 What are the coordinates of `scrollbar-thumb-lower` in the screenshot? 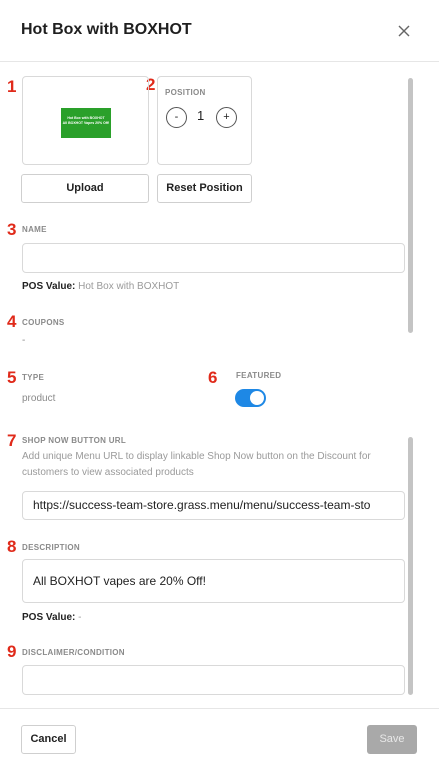 It's located at (410, 566).